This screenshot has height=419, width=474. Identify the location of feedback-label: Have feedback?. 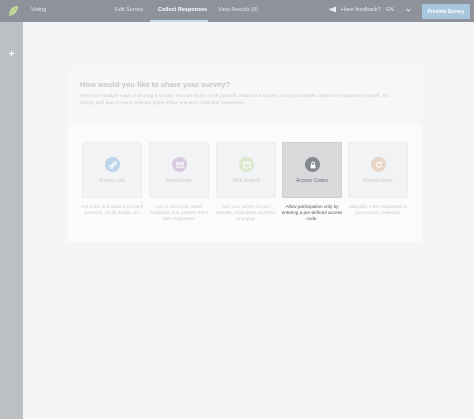
(361, 9).